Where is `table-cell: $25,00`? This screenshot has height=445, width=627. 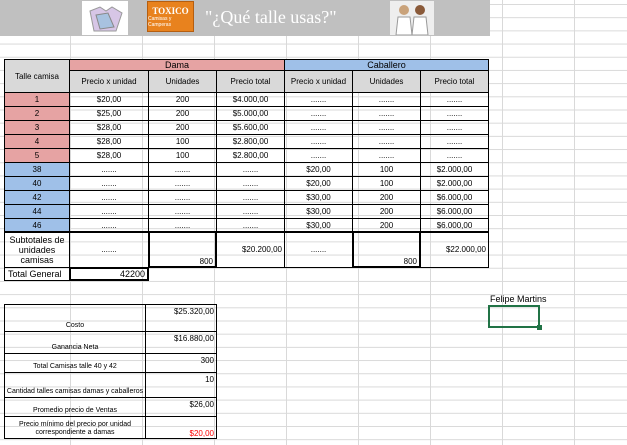 table-cell: $25,00 is located at coordinates (109, 113).